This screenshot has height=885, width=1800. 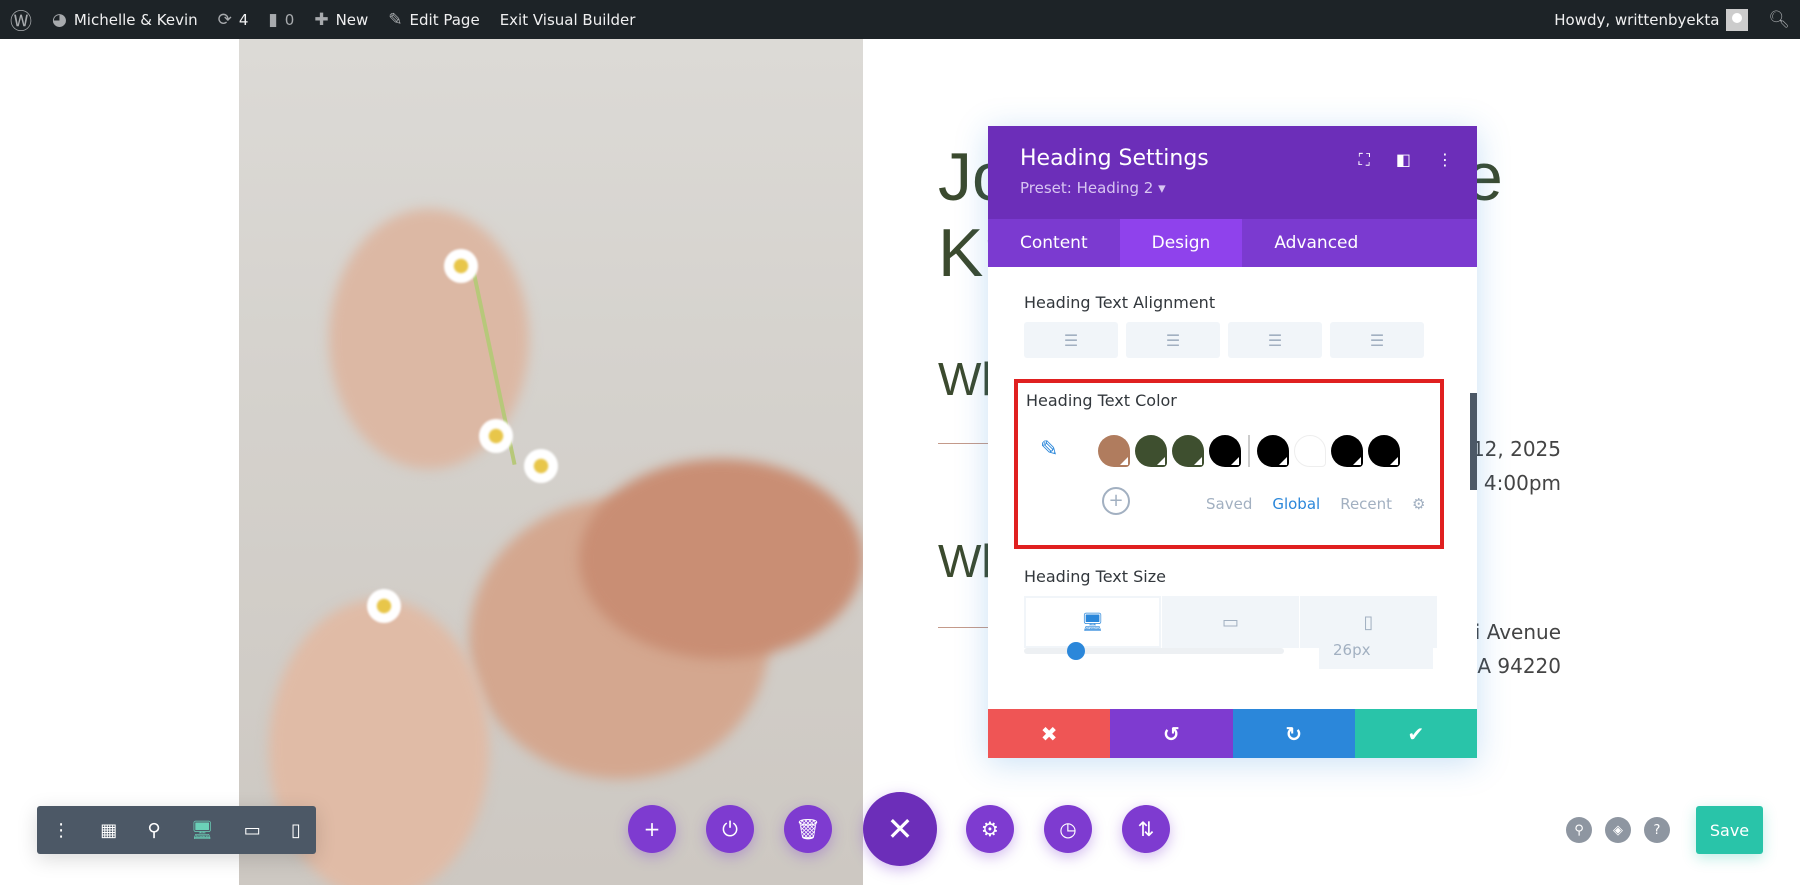 I want to click on layers-icon: ◈, so click(x=1618, y=830).